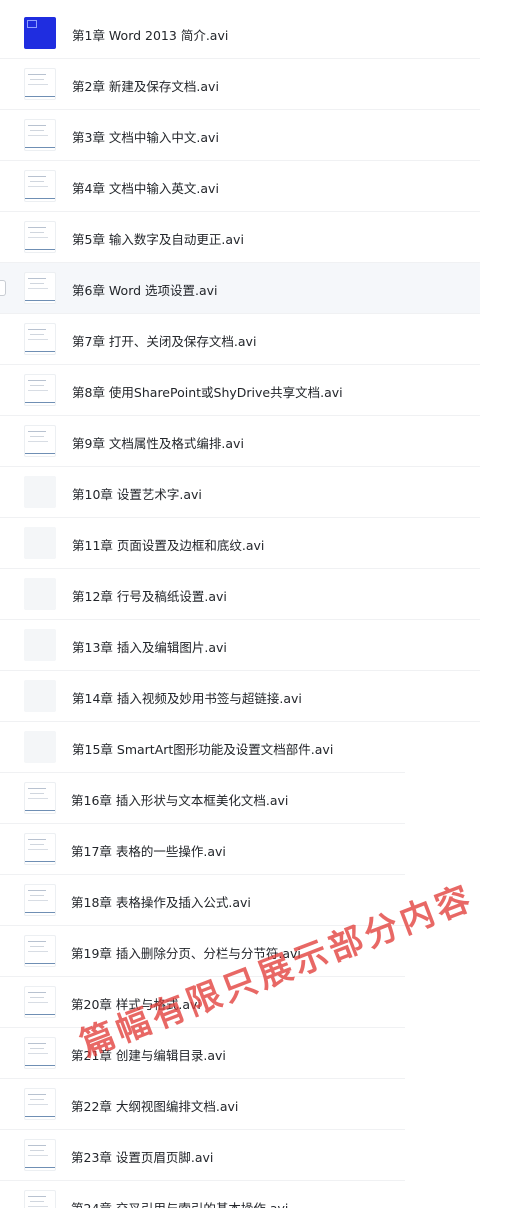 The image size is (508, 1208). What do you see at coordinates (240, 492) in the screenshot?
I see `file-row: 第10章 设置艺术字.avi` at bounding box center [240, 492].